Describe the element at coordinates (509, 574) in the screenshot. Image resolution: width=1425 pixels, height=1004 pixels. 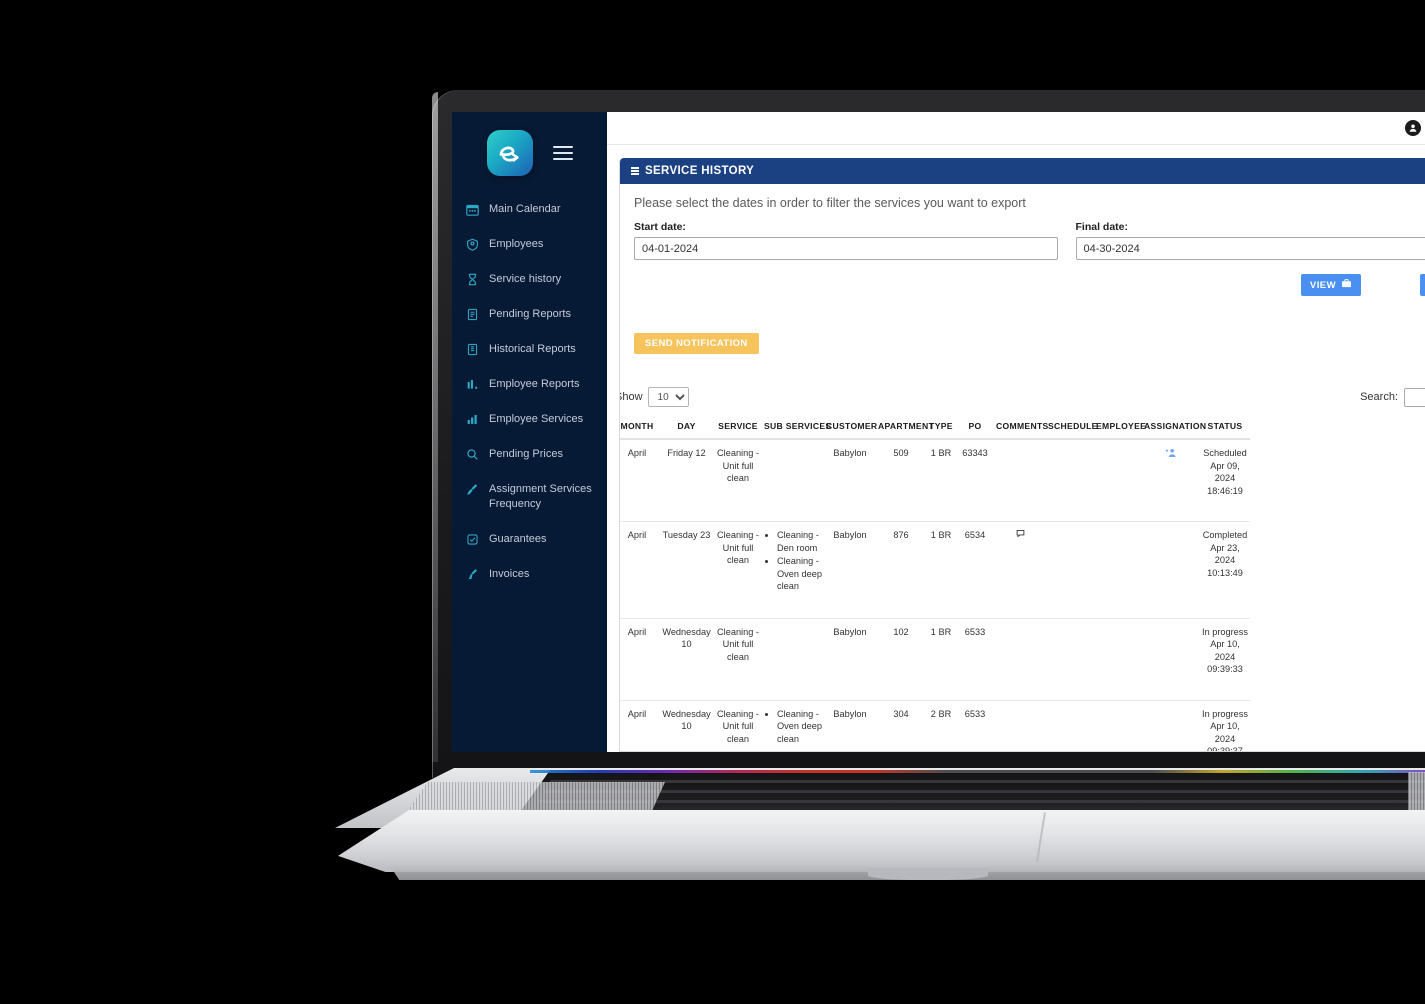
I see `sidebar-item-label: Invoices` at that location.